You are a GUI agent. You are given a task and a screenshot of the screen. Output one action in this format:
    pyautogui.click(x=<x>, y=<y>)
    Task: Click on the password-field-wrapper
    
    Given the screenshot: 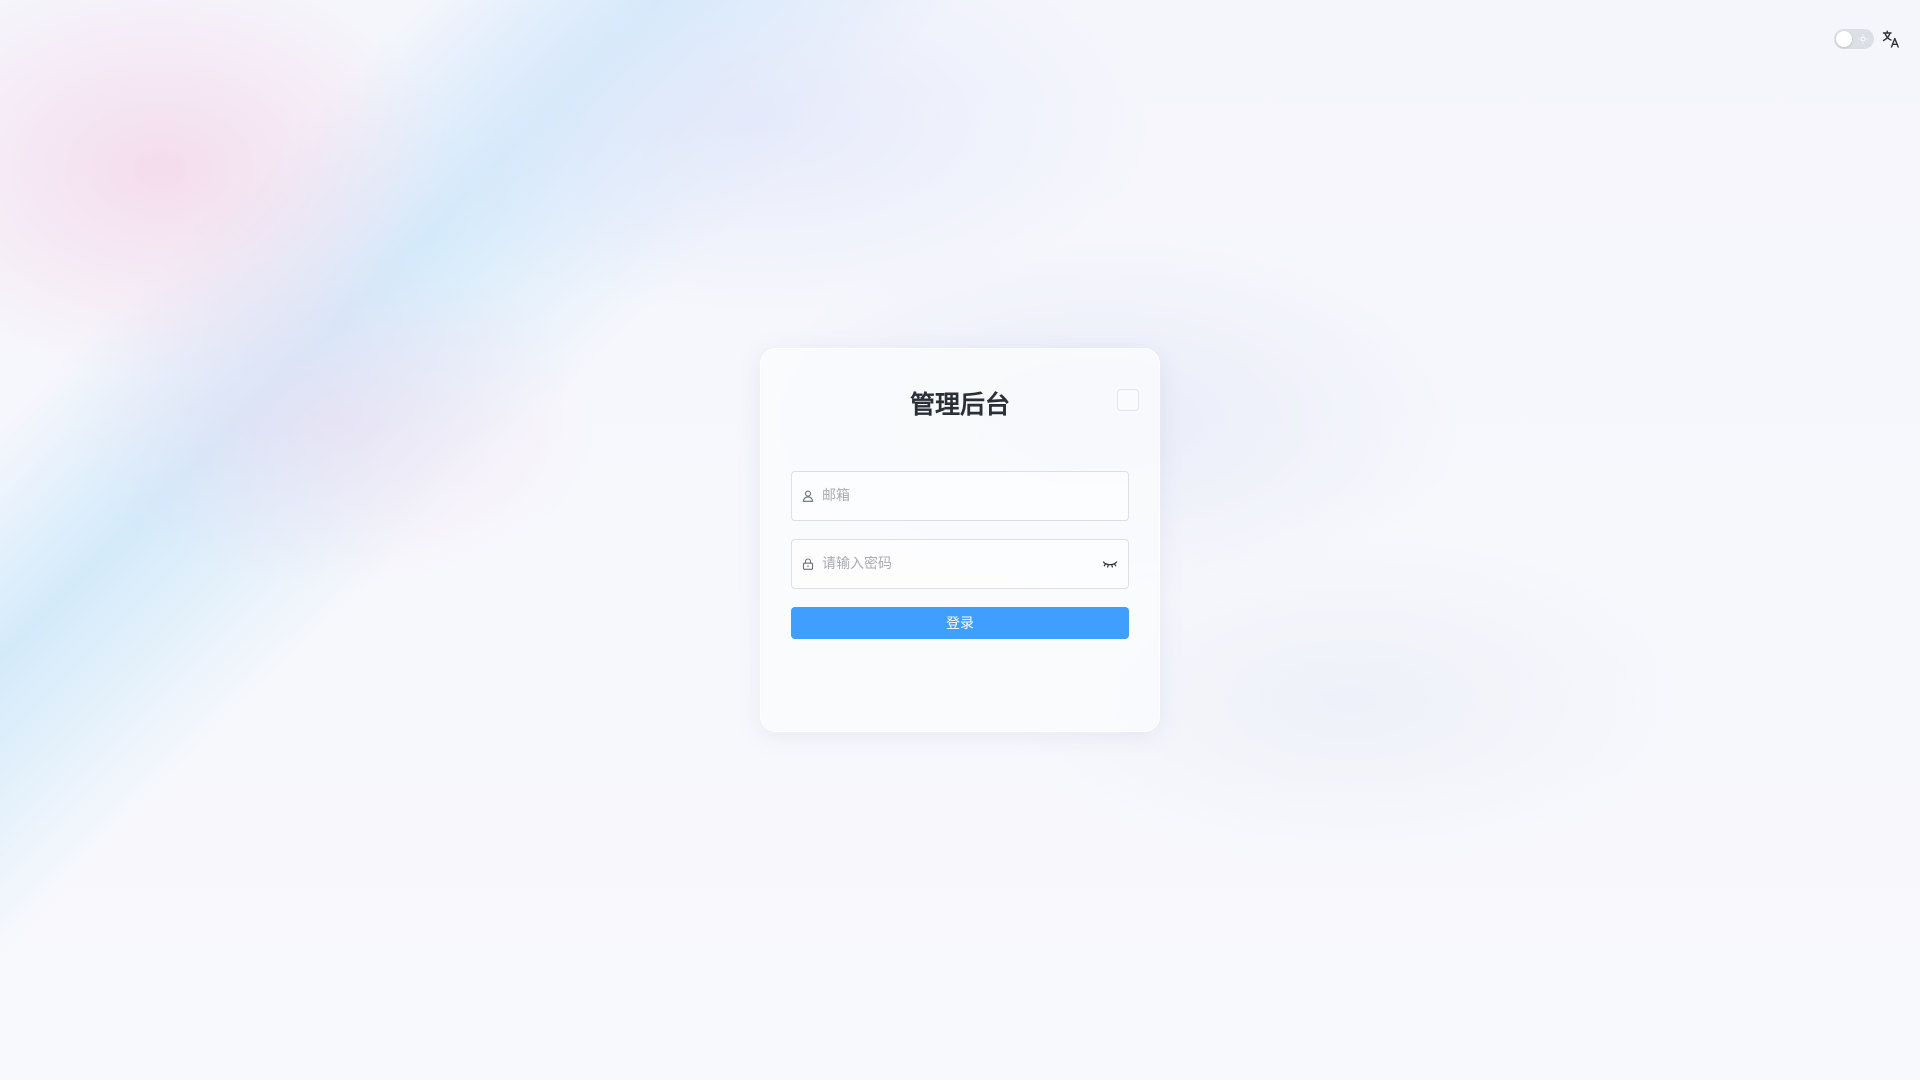 What is the action you would take?
    pyautogui.click(x=960, y=564)
    